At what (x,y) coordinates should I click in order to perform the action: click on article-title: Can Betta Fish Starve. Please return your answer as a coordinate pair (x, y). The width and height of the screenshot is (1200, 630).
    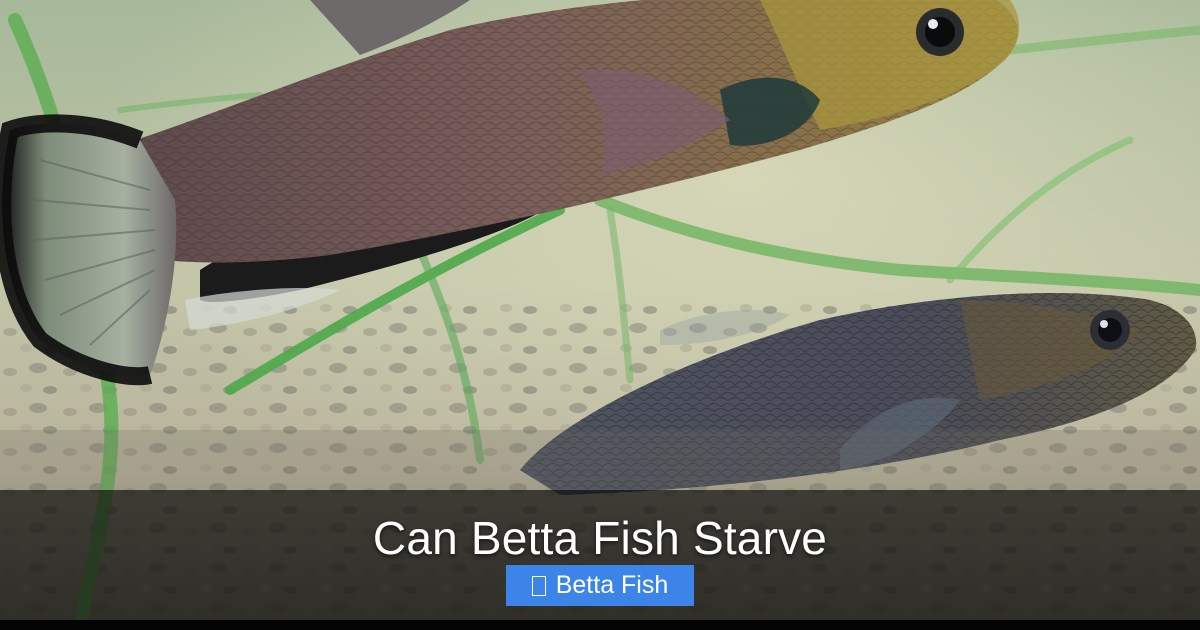
    Looking at the image, I should click on (600, 538).